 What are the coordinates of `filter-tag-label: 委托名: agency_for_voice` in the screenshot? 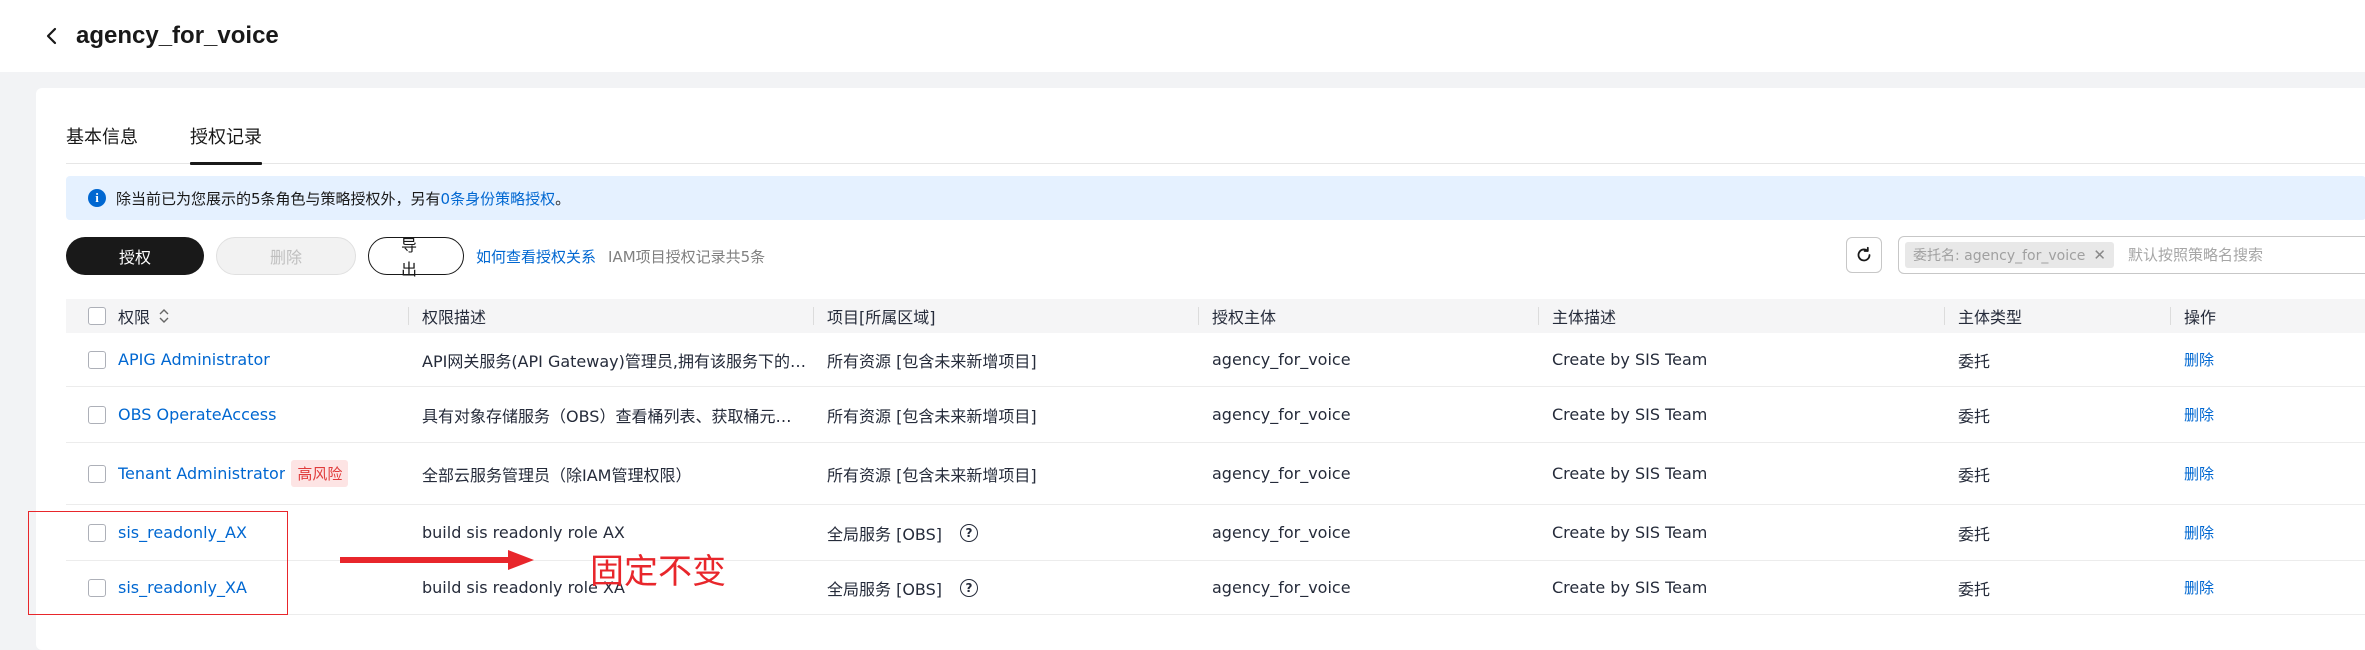 It's located at (1999, 256).